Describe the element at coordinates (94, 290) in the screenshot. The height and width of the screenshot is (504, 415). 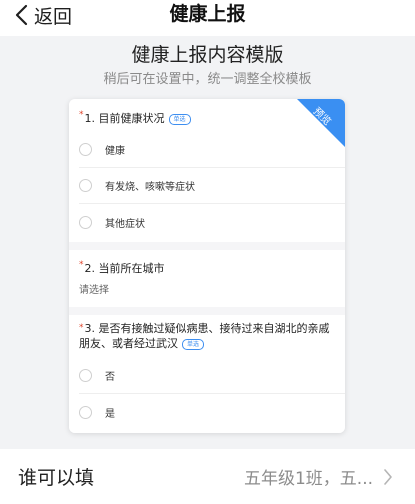
I see `city-select-placeholder: 请选择` at that location.